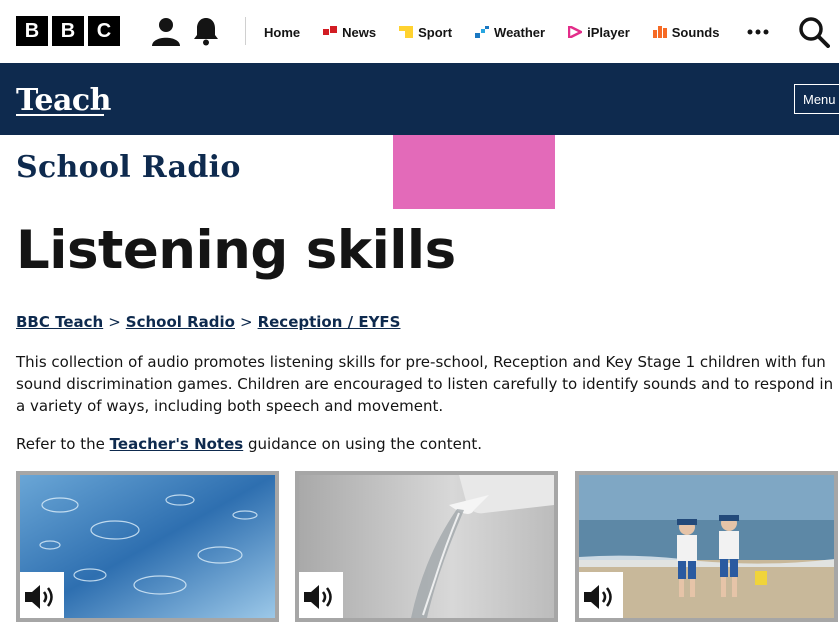 The height and width of the screenshot is (622, 839). Describe the element at coordinates (406, 32) in the screenshot. I see `sport-icon` at that location.